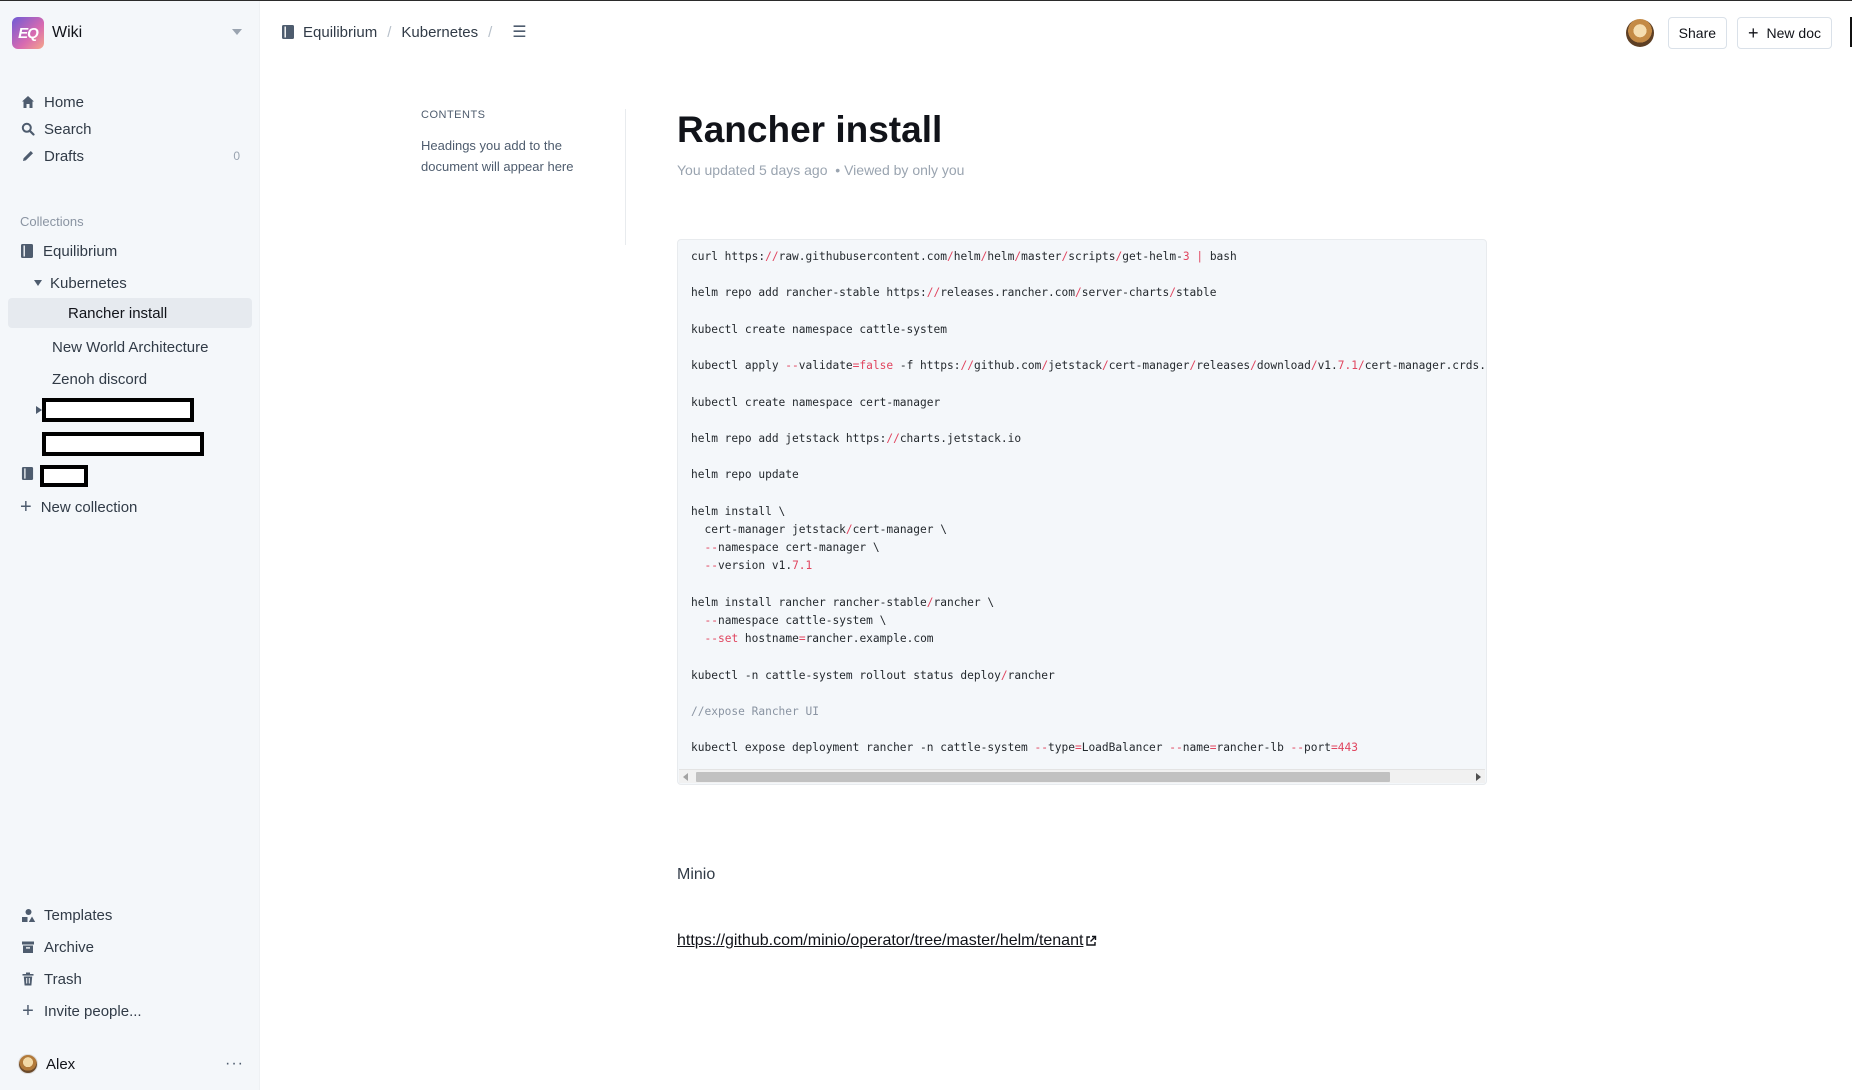 Image resolution: width=1852 pixels, height=1090 pixels. I want to click on user-name: Alex, so click(61, 1064).